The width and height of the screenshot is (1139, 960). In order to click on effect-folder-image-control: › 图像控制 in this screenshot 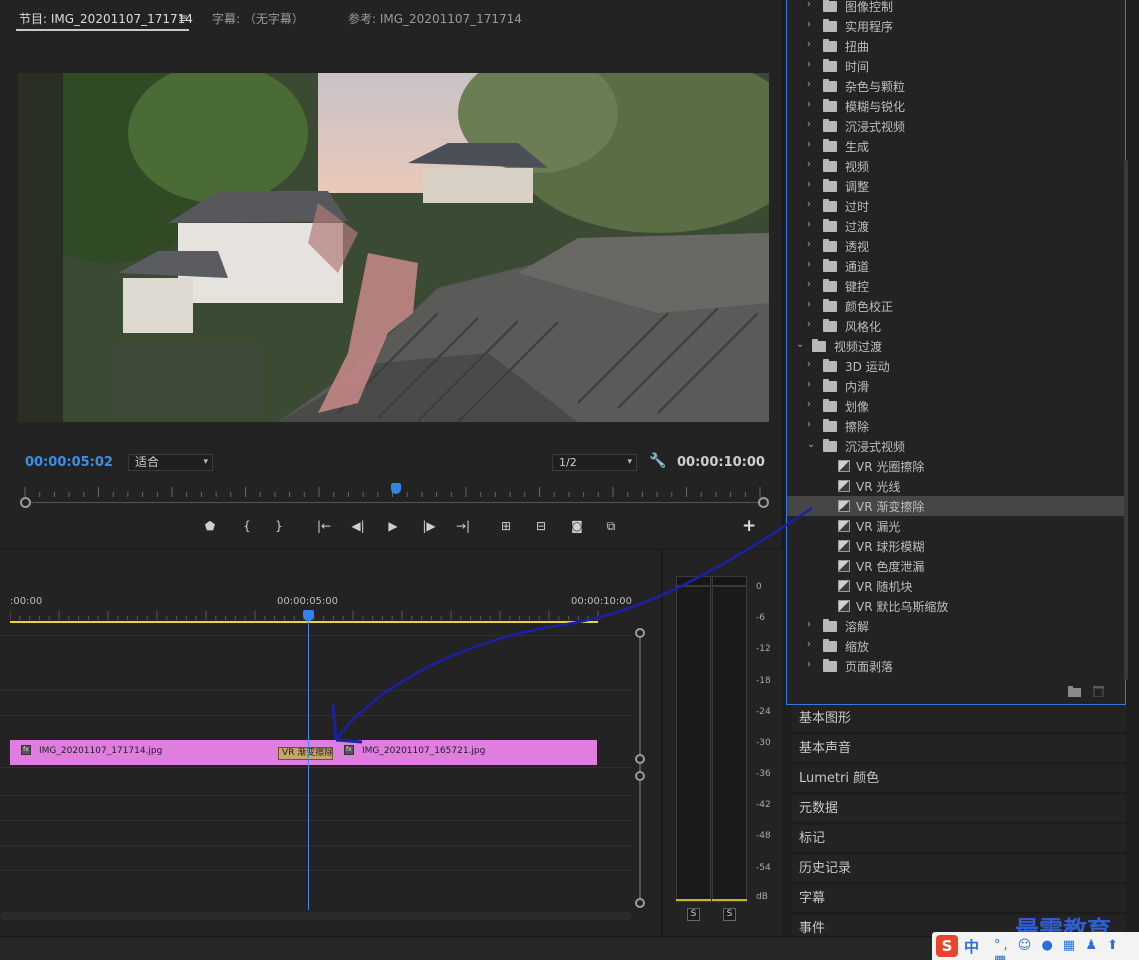, I will do `click(956, 8)`.